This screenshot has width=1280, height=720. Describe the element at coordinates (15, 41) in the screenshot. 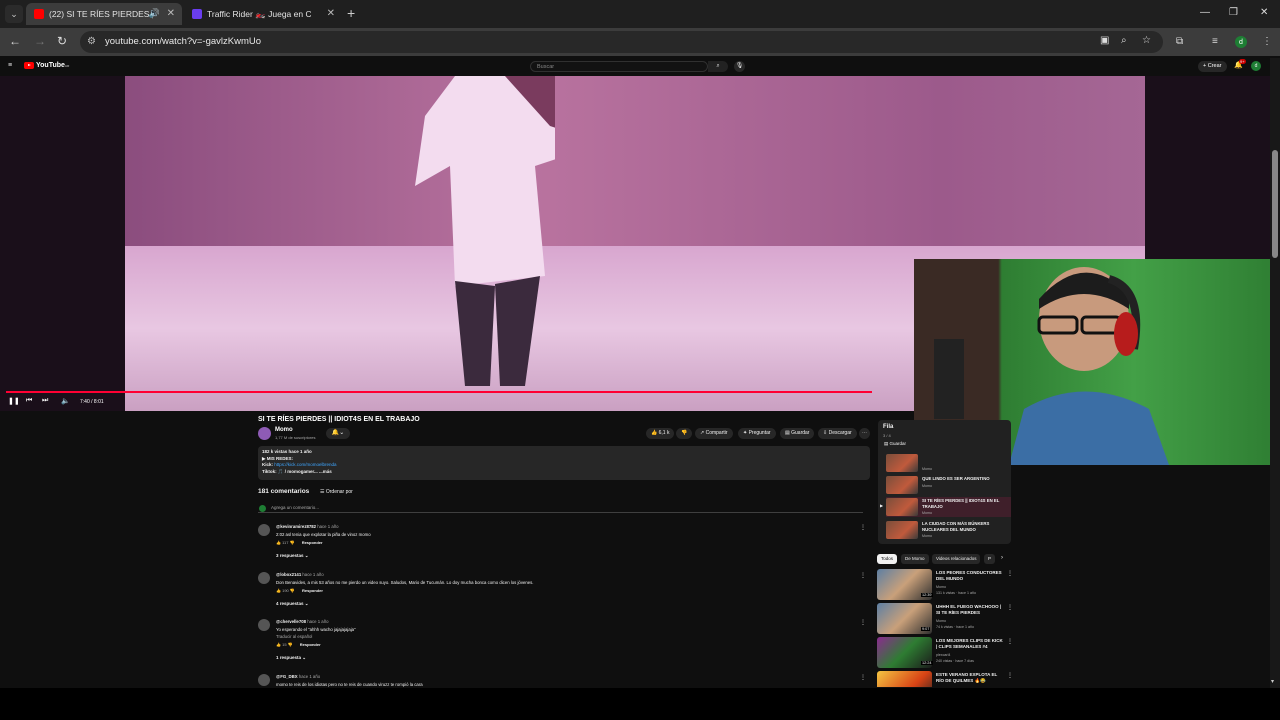

I see `back-icon: ←` at that location.